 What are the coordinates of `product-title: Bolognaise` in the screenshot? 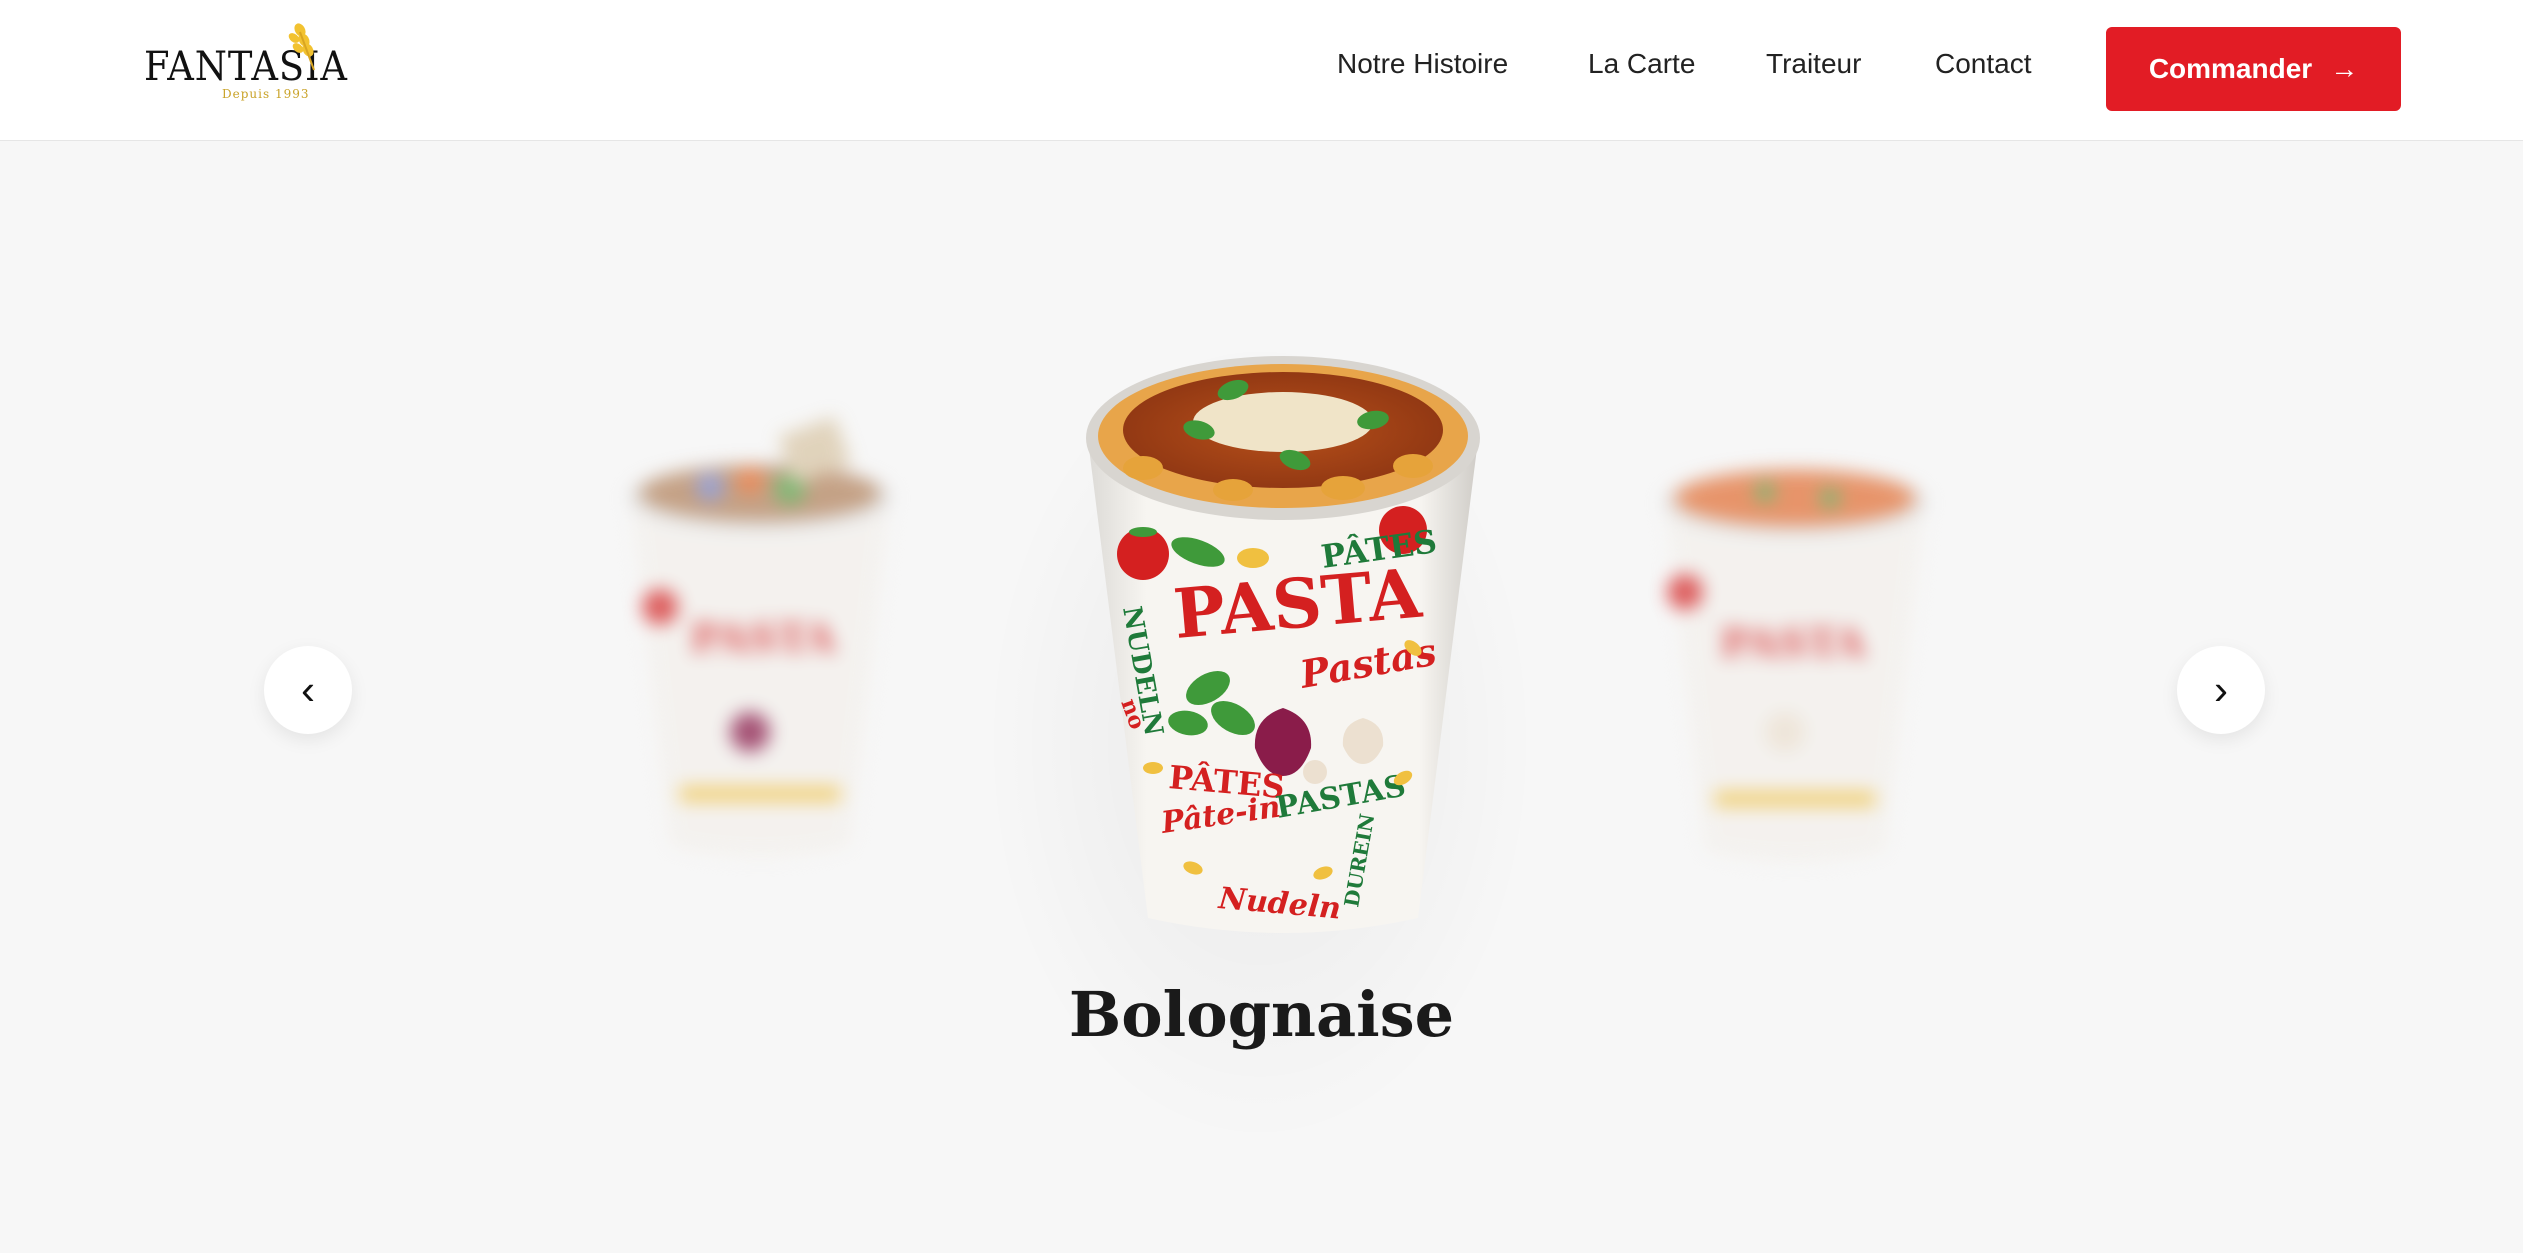 It's located at (1261, 1014).